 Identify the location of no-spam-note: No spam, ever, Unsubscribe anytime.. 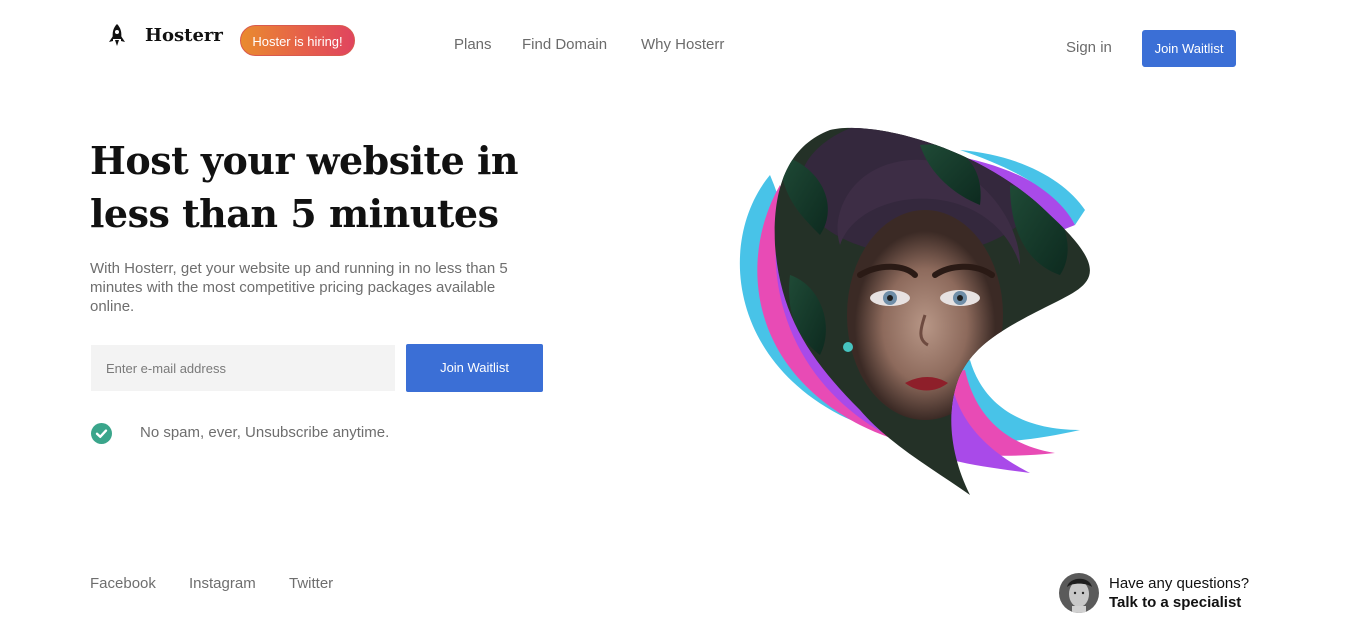
(265, 432).